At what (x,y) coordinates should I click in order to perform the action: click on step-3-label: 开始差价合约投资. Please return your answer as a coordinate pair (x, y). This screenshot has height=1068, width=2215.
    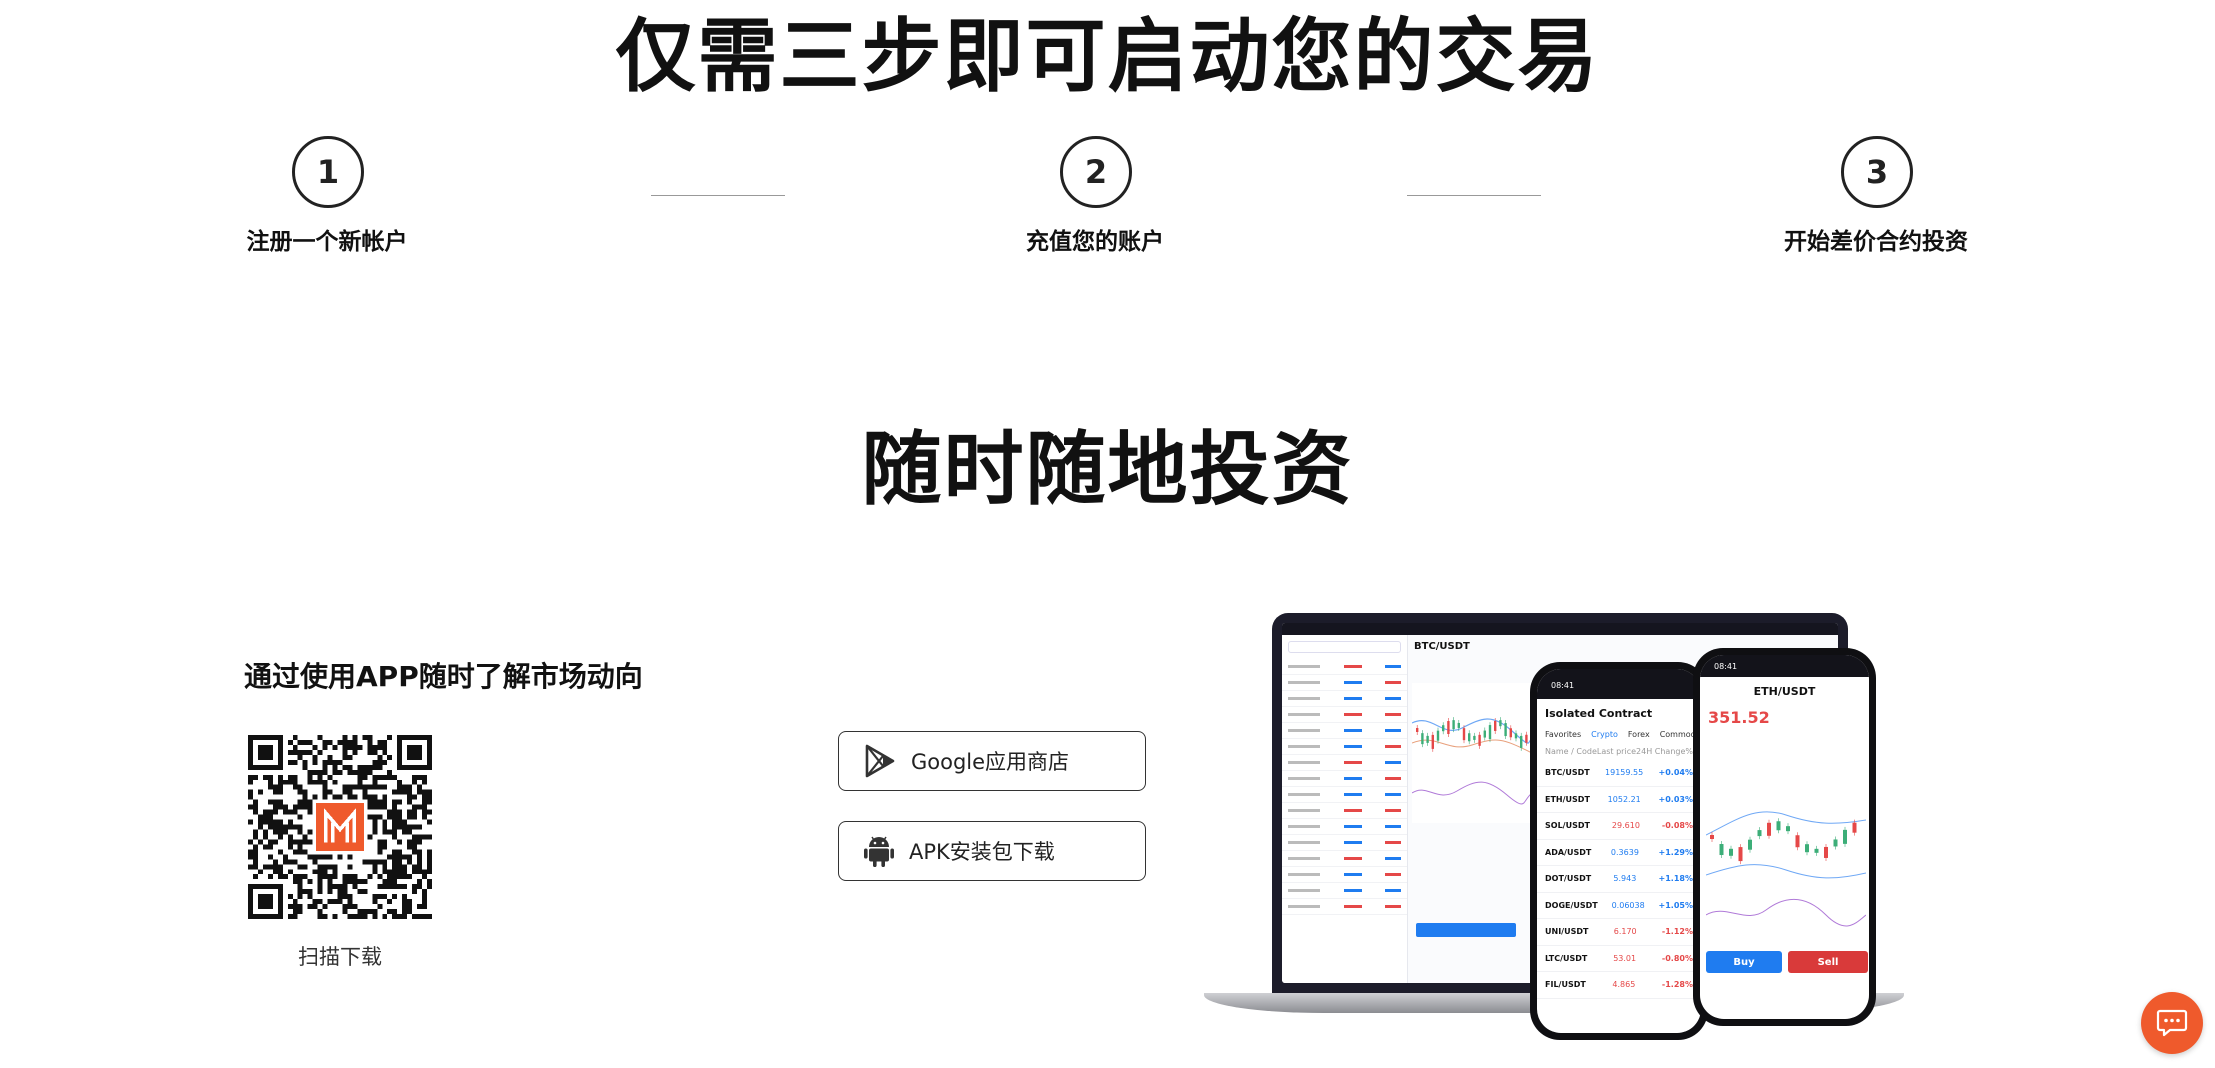
    Looking at the image, I should click on (1876, 242).